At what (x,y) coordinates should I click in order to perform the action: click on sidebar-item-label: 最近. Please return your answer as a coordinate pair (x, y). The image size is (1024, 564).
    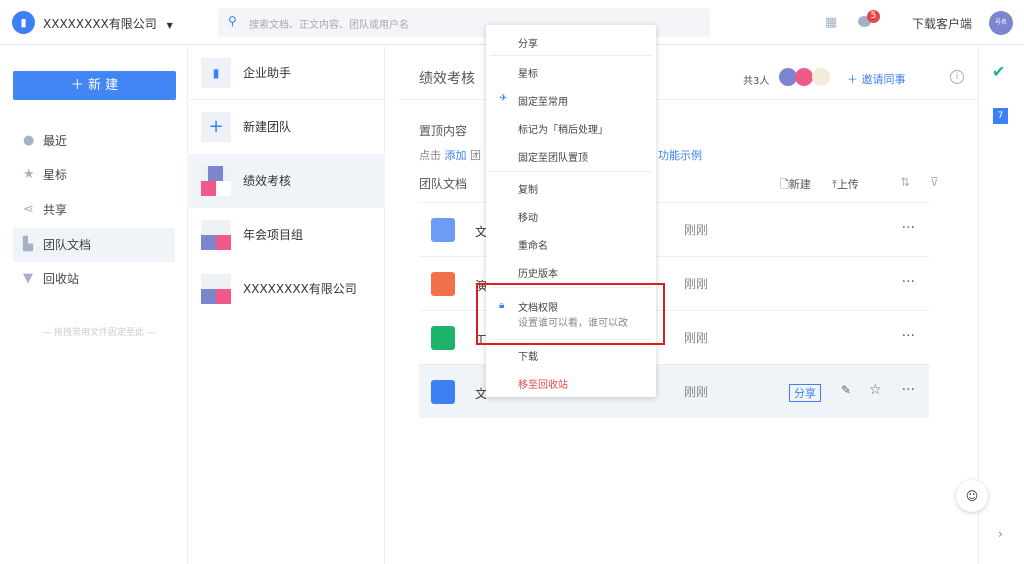
    Looking at the image, I should click on (55, 141).